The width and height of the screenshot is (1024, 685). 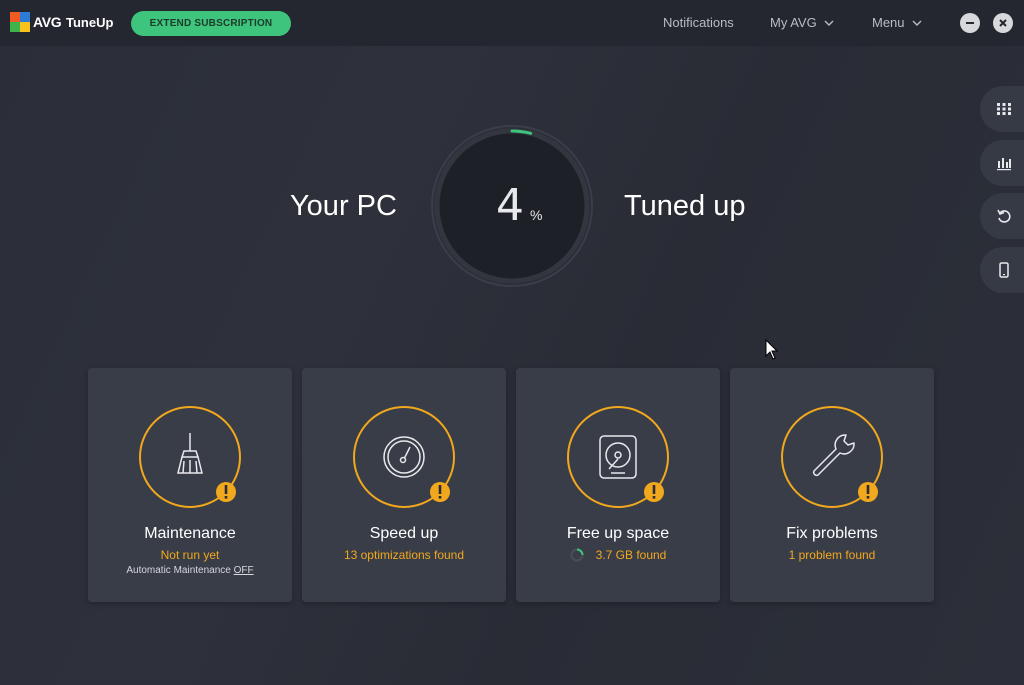 I want to click on menu-label: Menu, so click(x=888, y=22).